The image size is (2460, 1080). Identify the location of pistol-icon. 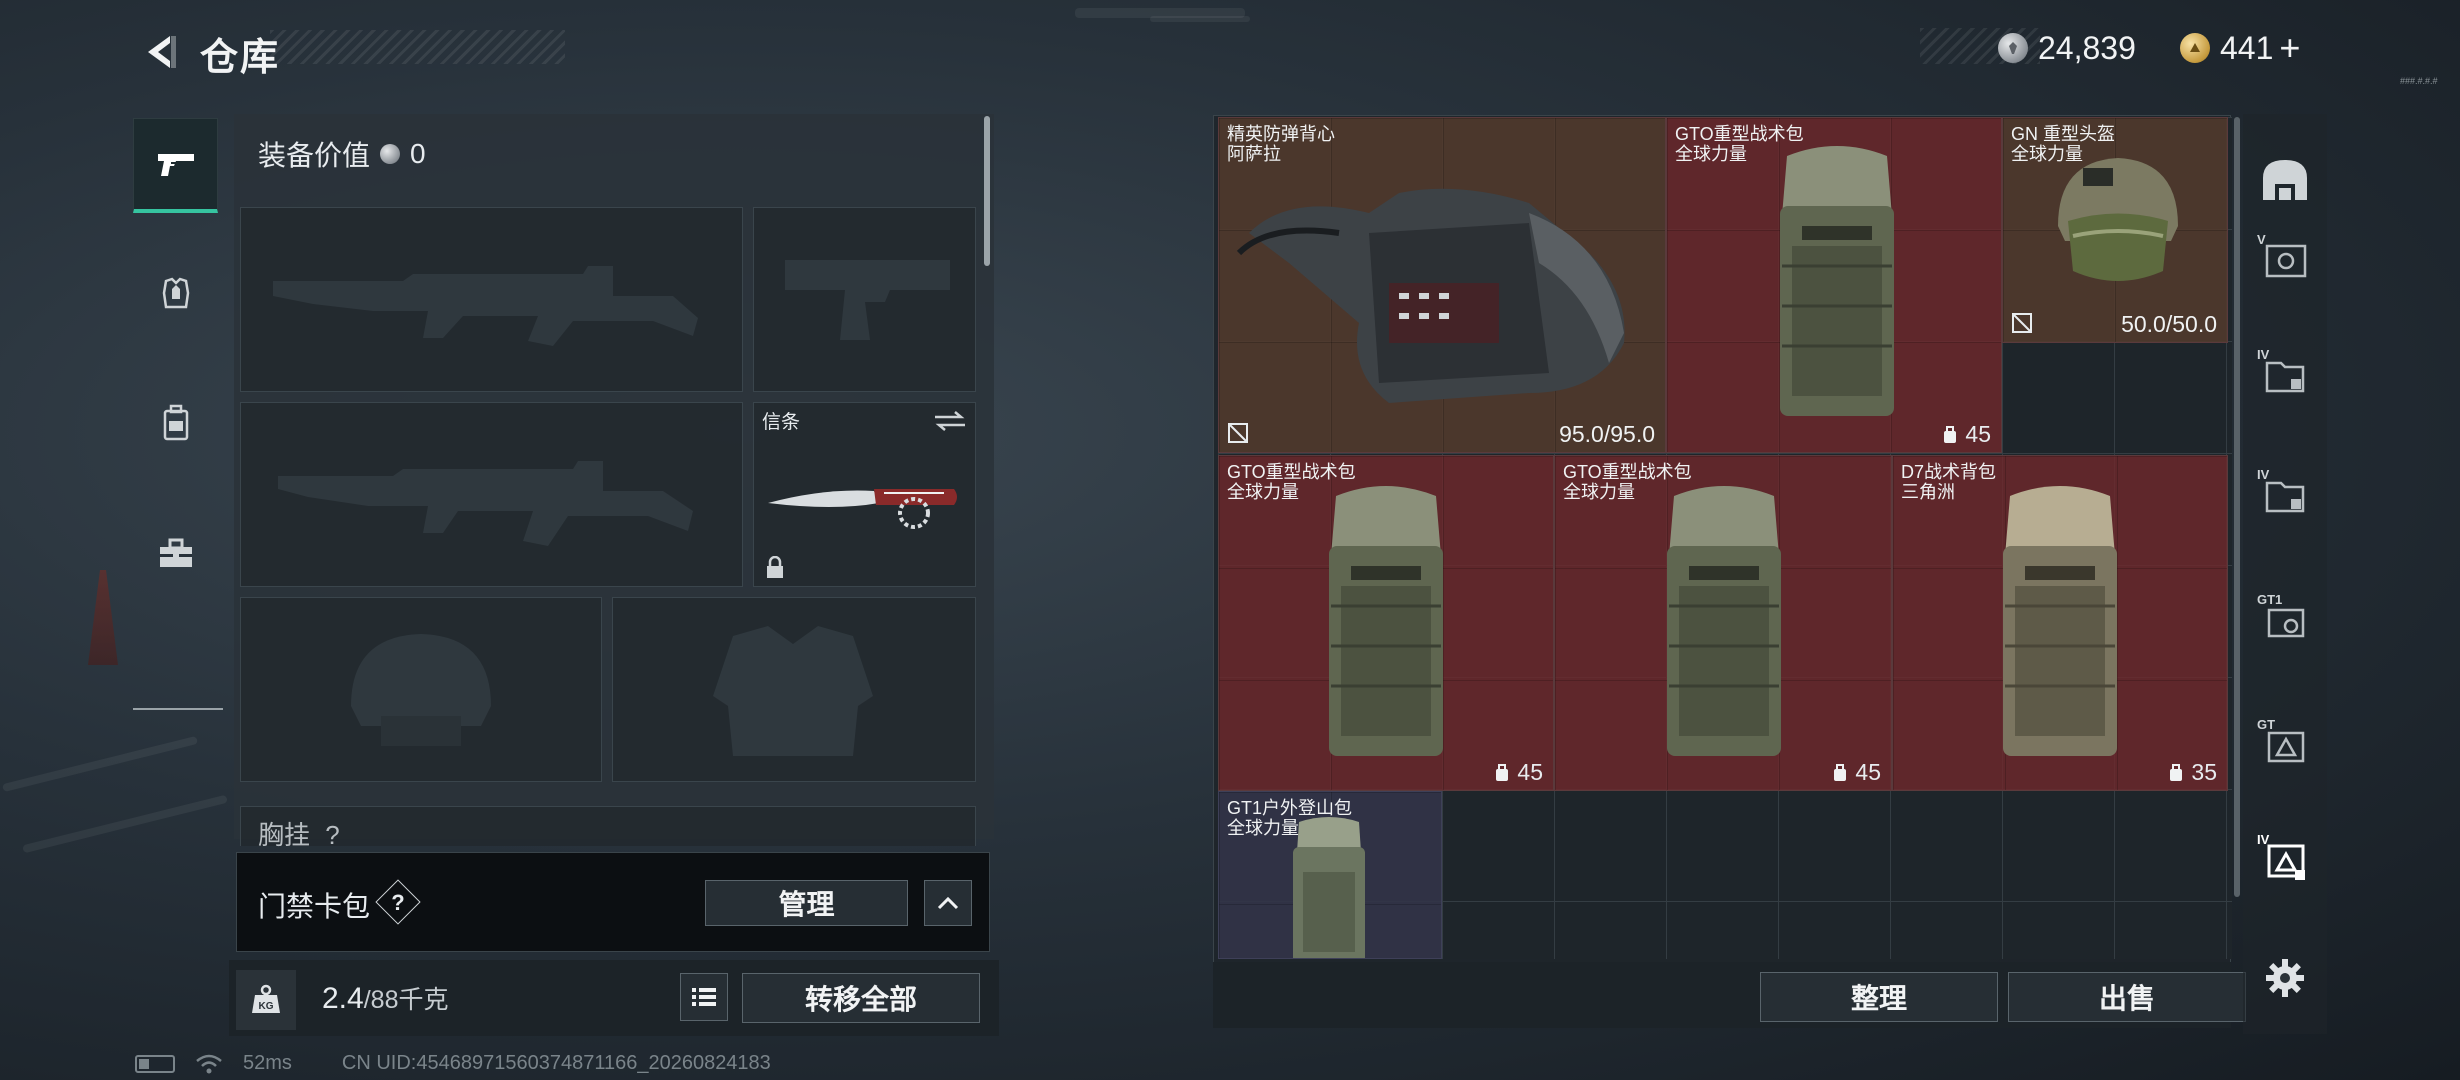
(175, 165).